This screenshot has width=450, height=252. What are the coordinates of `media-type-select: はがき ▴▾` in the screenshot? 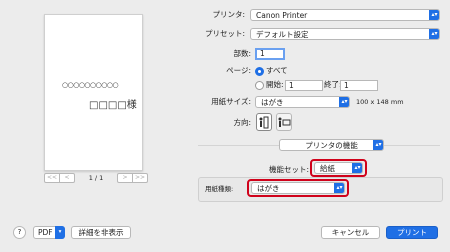 It's located at (298, 188).